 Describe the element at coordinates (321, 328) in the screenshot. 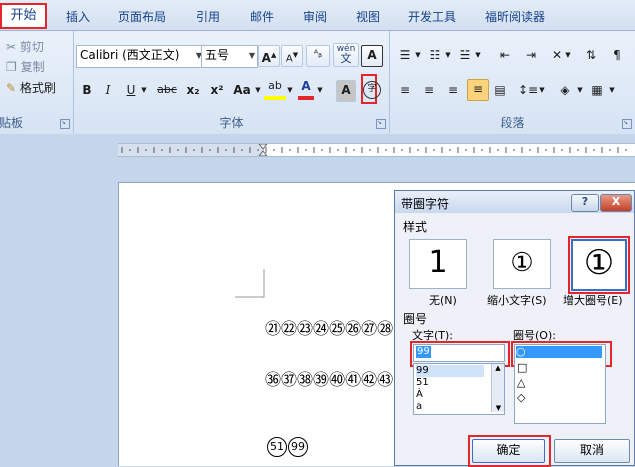

I see `enclosed-character: ㉔` at that location.